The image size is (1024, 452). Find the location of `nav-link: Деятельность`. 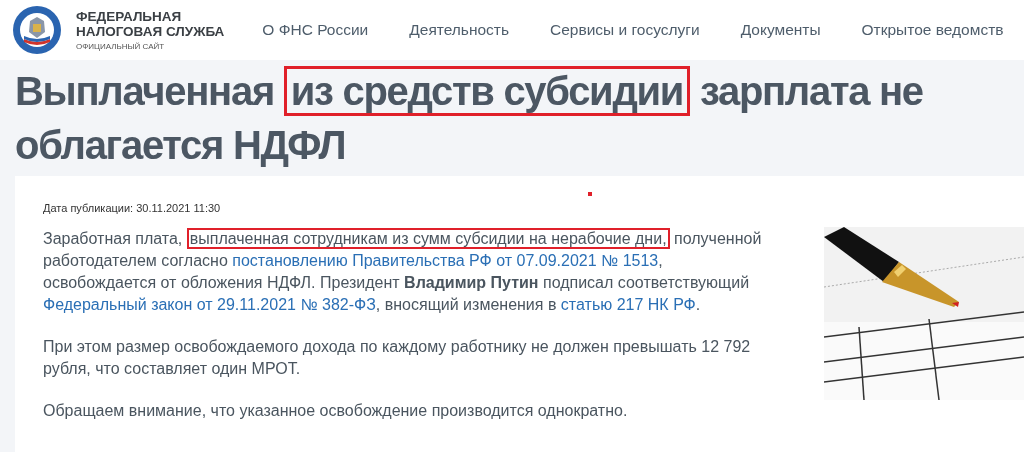

nav-link: Деятельность is located at coordinates (459, 30).